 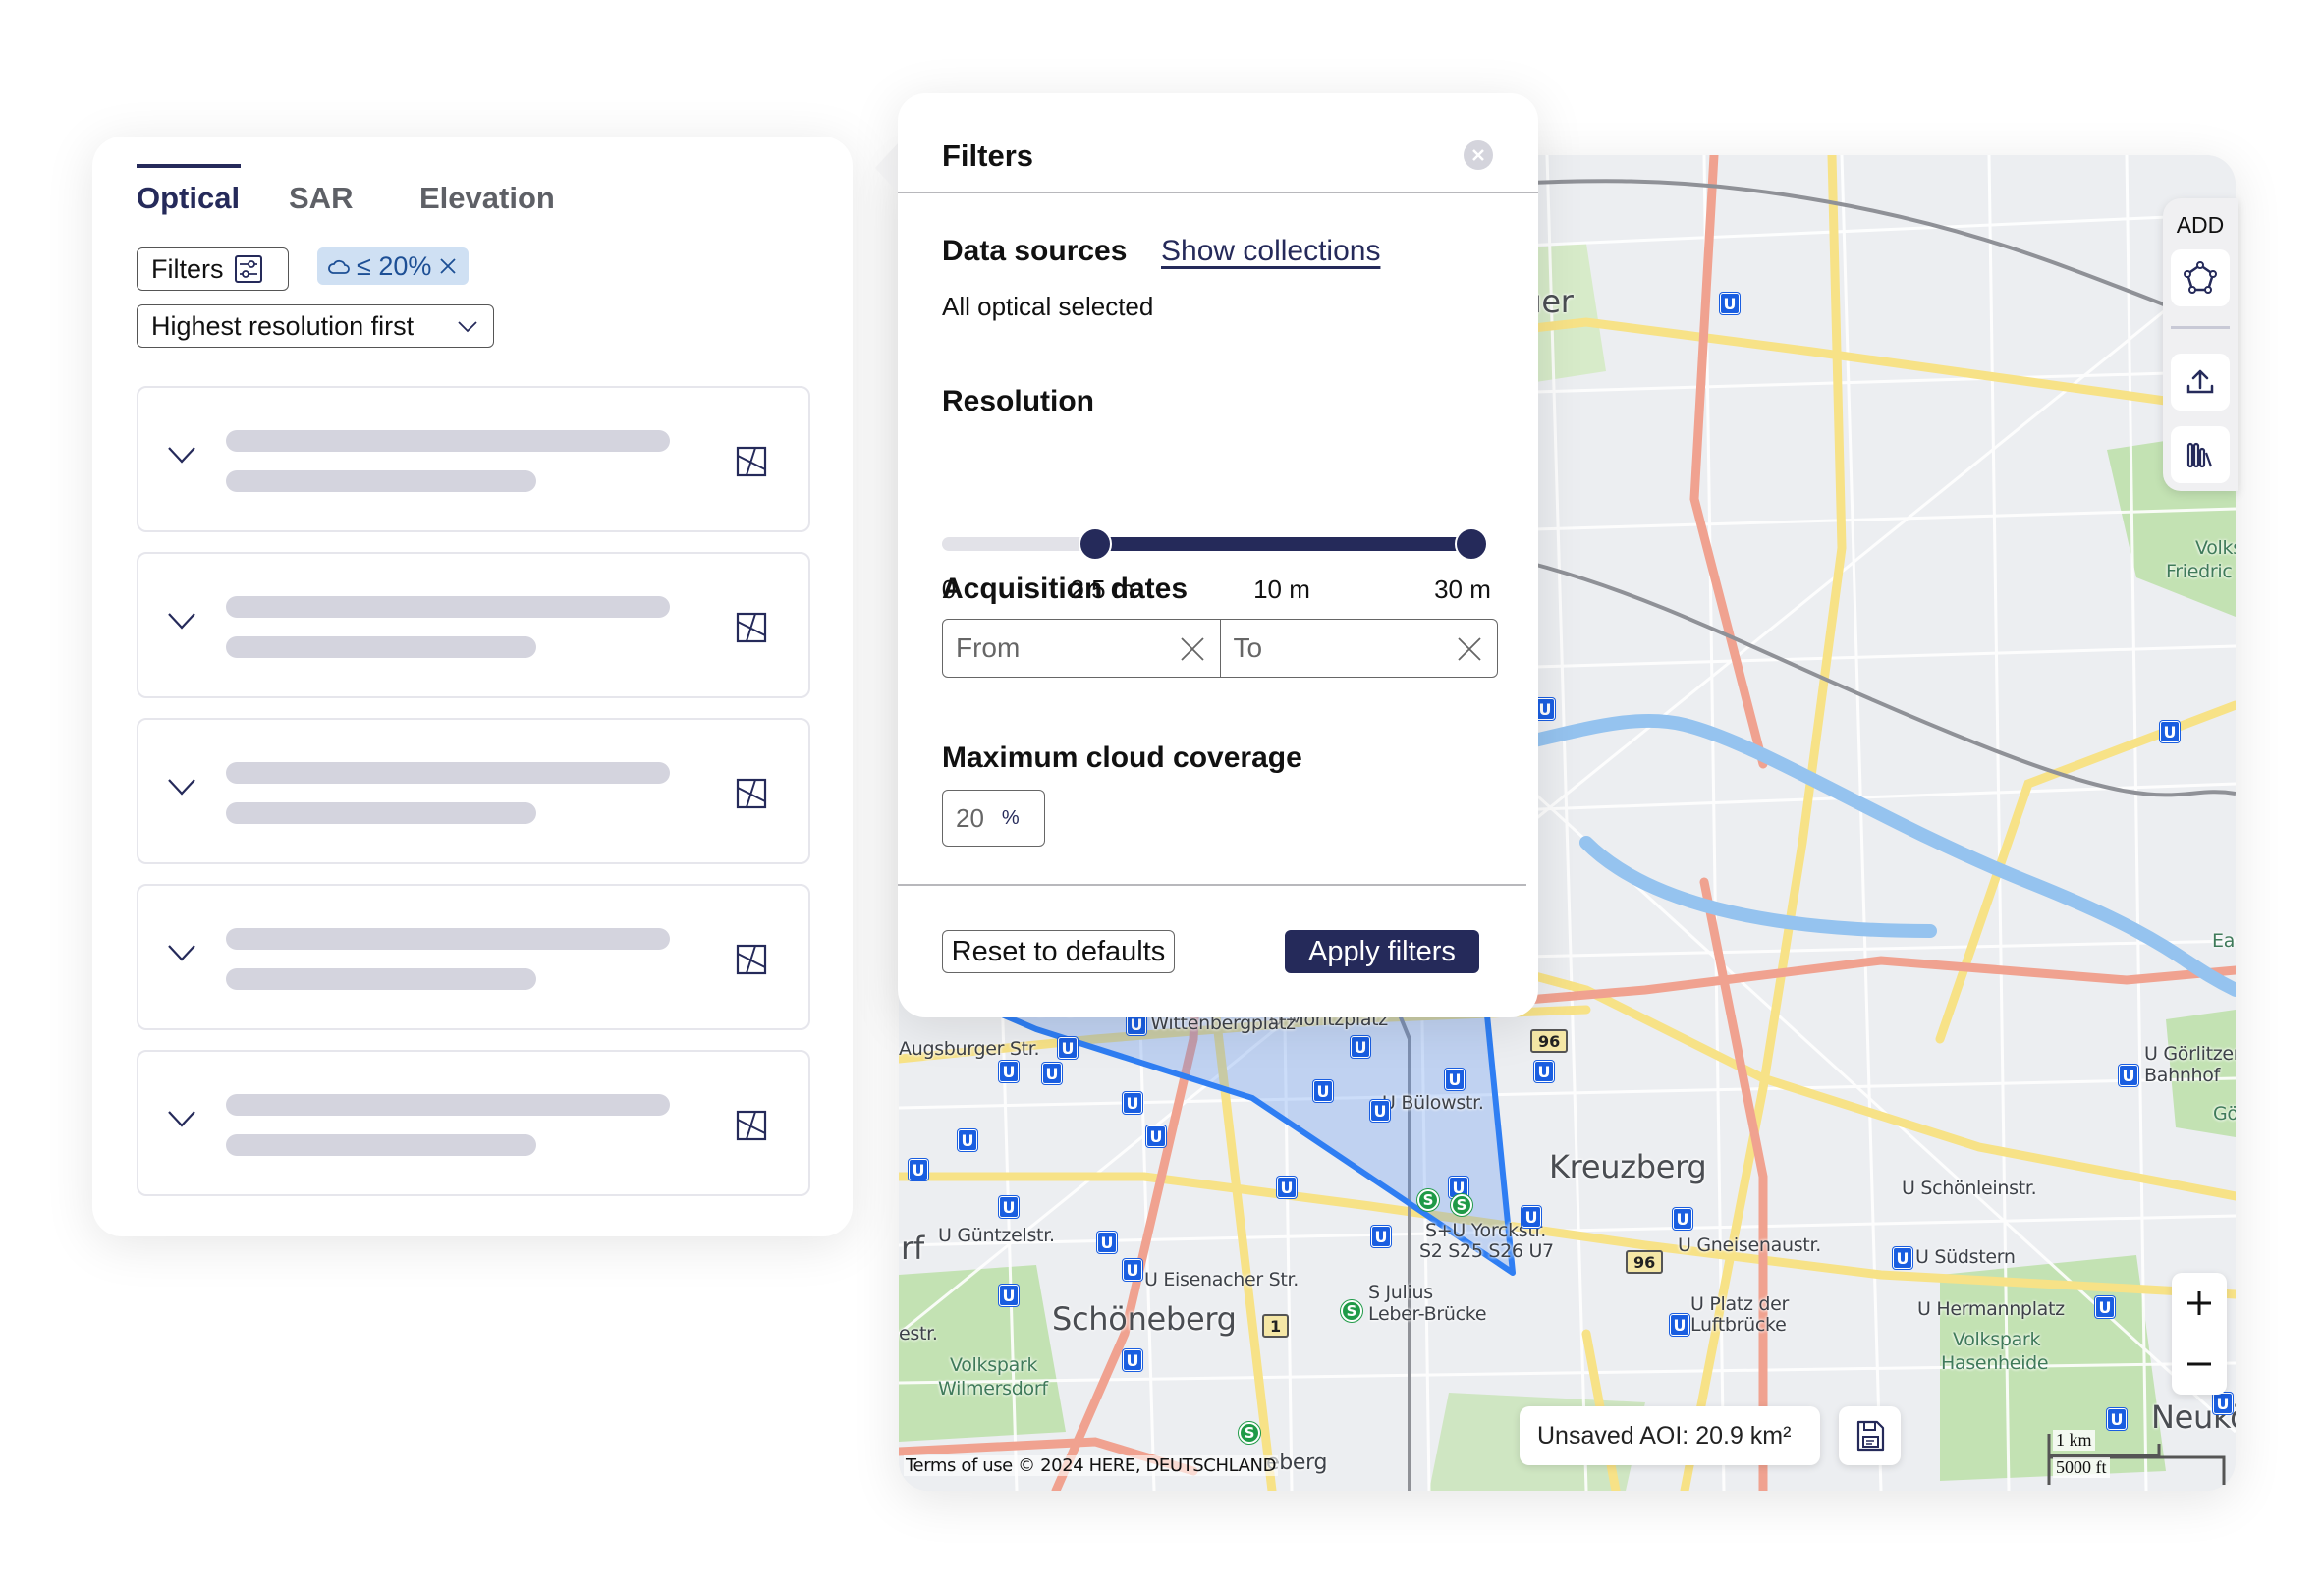 What do you see at coordinates (2200, 225) in the screenshot?
I see `add-label: ADD` at bounding box center [2200, 225].